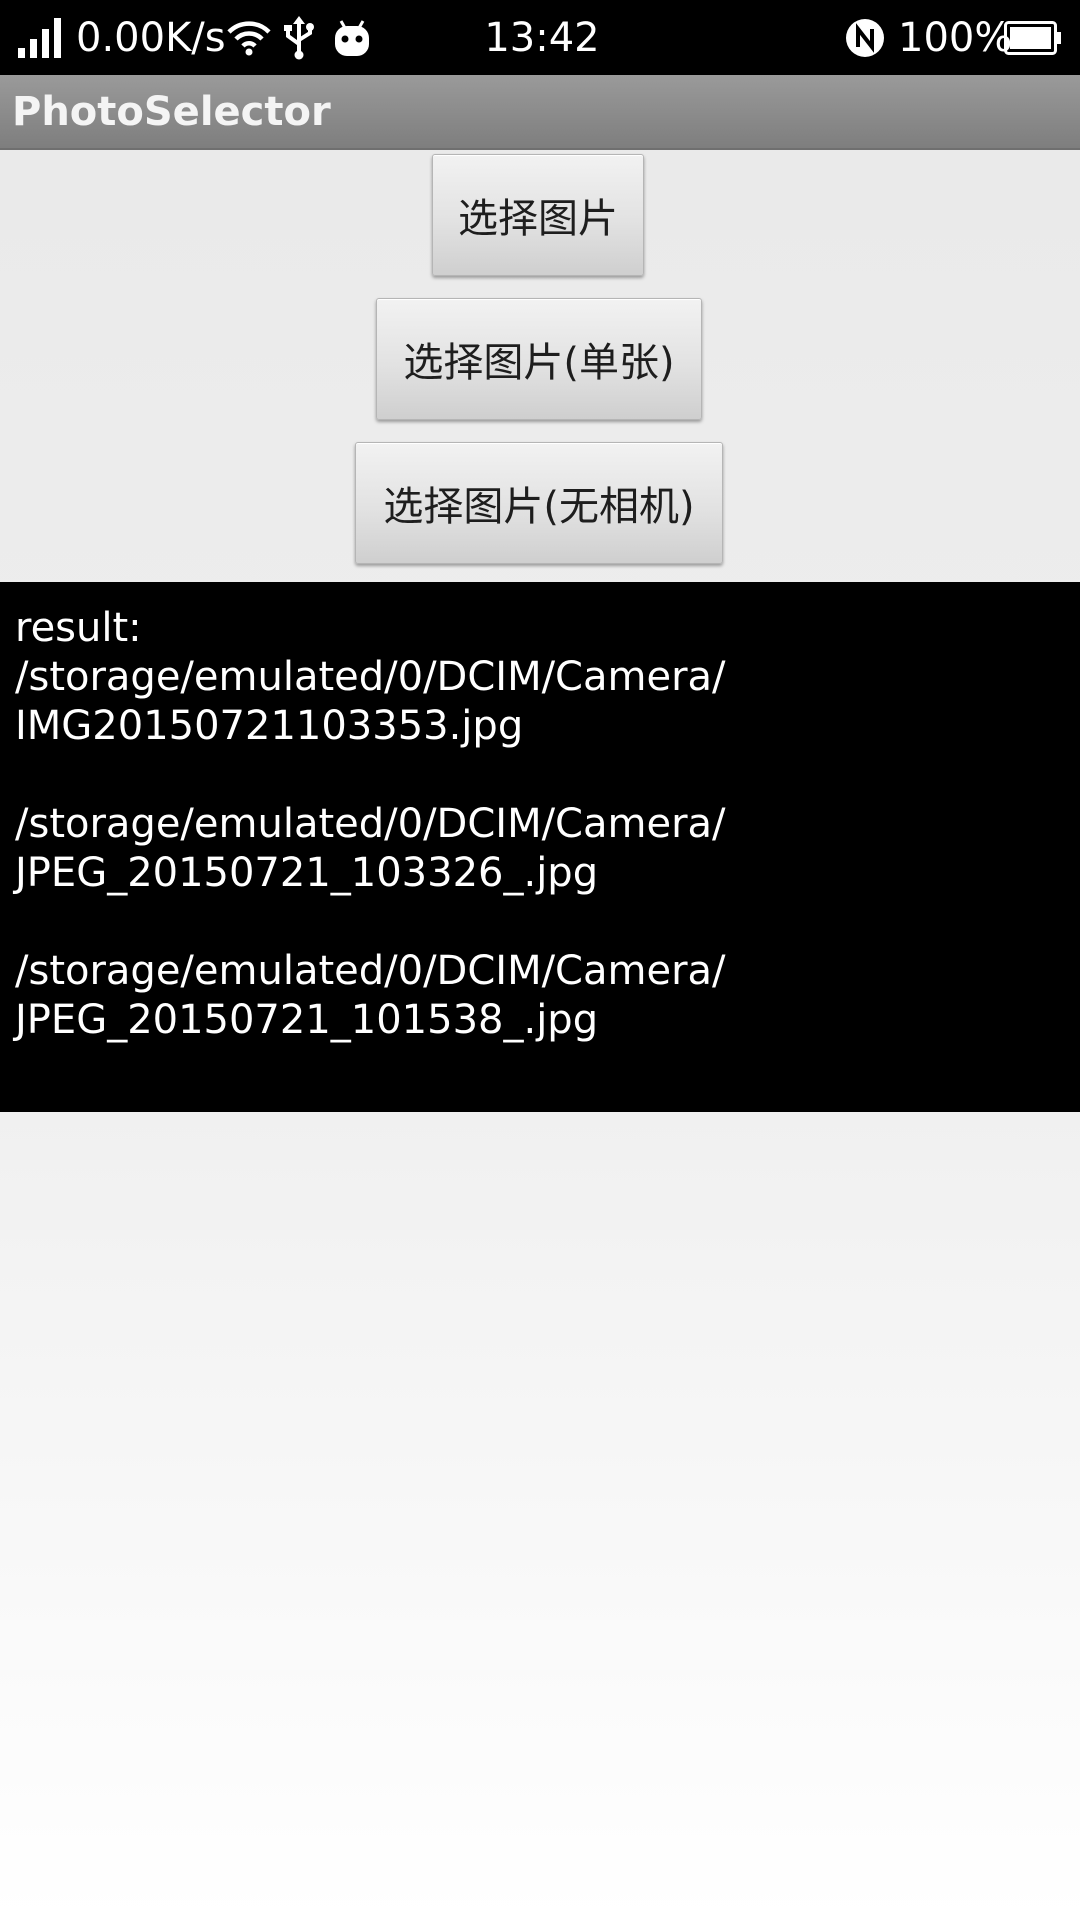 The height and width of the screenshot is (1920, 1080). What do you see at coordinates (151, 37) in the screenshot?
I see `network-speed: 0.00K/s` at bounding box center [151, 37].